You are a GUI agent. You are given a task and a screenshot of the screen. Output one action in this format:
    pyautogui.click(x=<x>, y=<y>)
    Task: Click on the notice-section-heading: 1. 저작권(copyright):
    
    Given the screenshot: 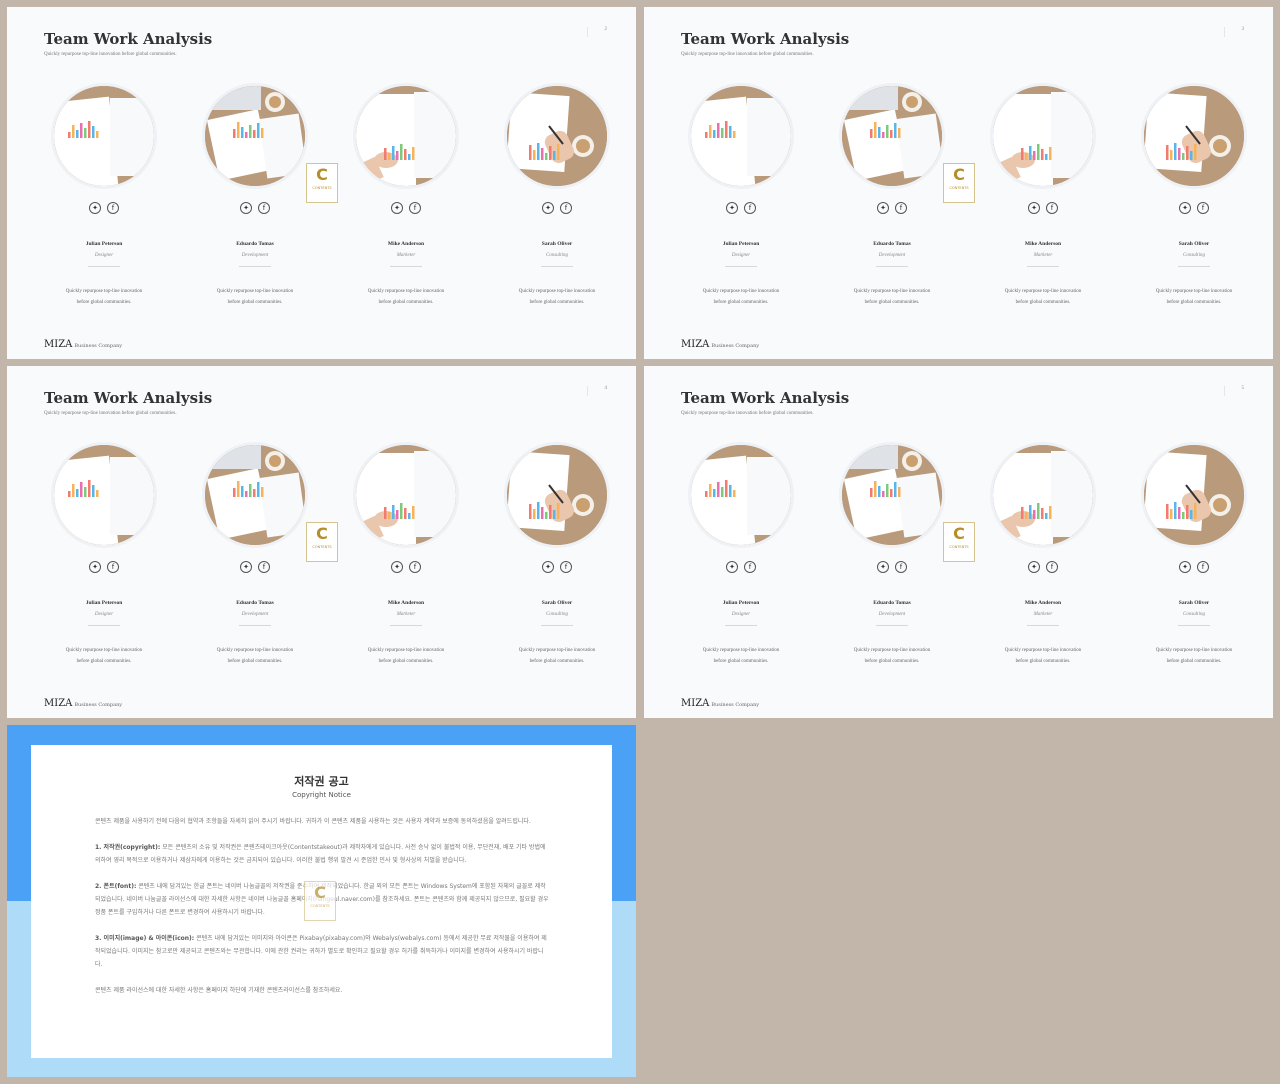 What is the action you would take?
    pyautogui.click(x=128, y=847)
    